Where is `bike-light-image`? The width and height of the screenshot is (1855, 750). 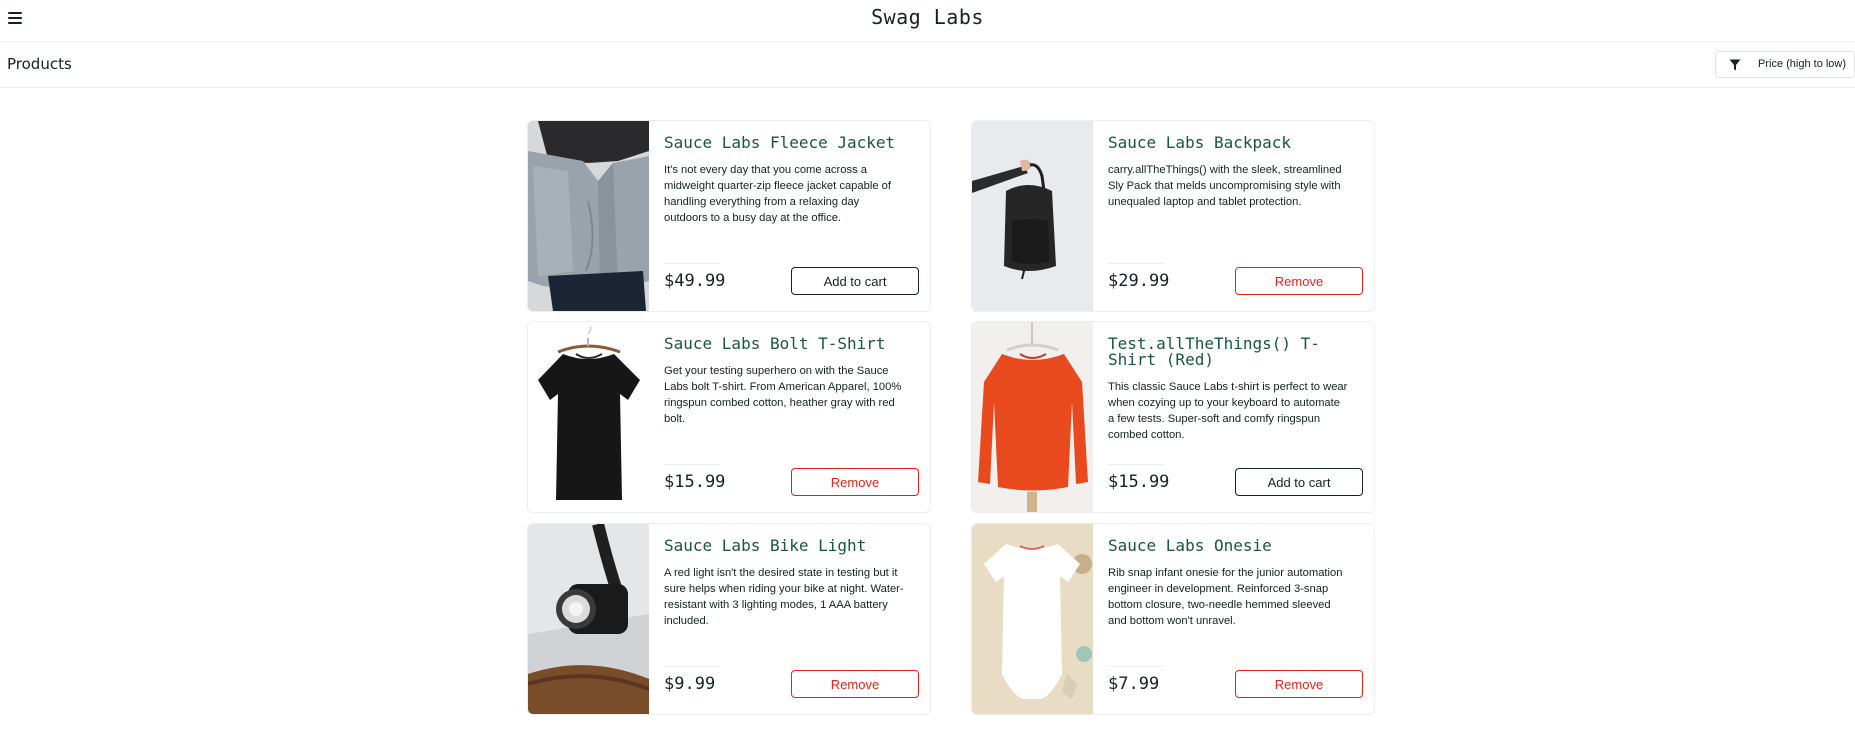
bike-light-image is located at coordinates (588, 619).